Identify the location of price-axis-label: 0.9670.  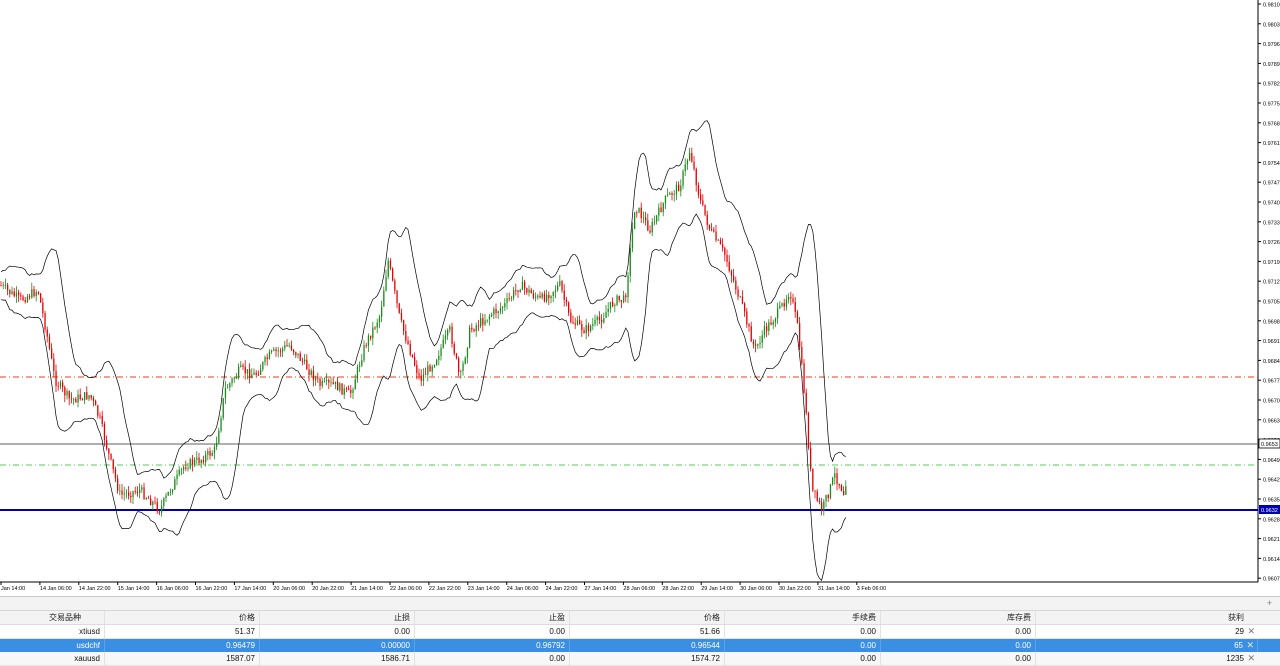
(1271, 402).